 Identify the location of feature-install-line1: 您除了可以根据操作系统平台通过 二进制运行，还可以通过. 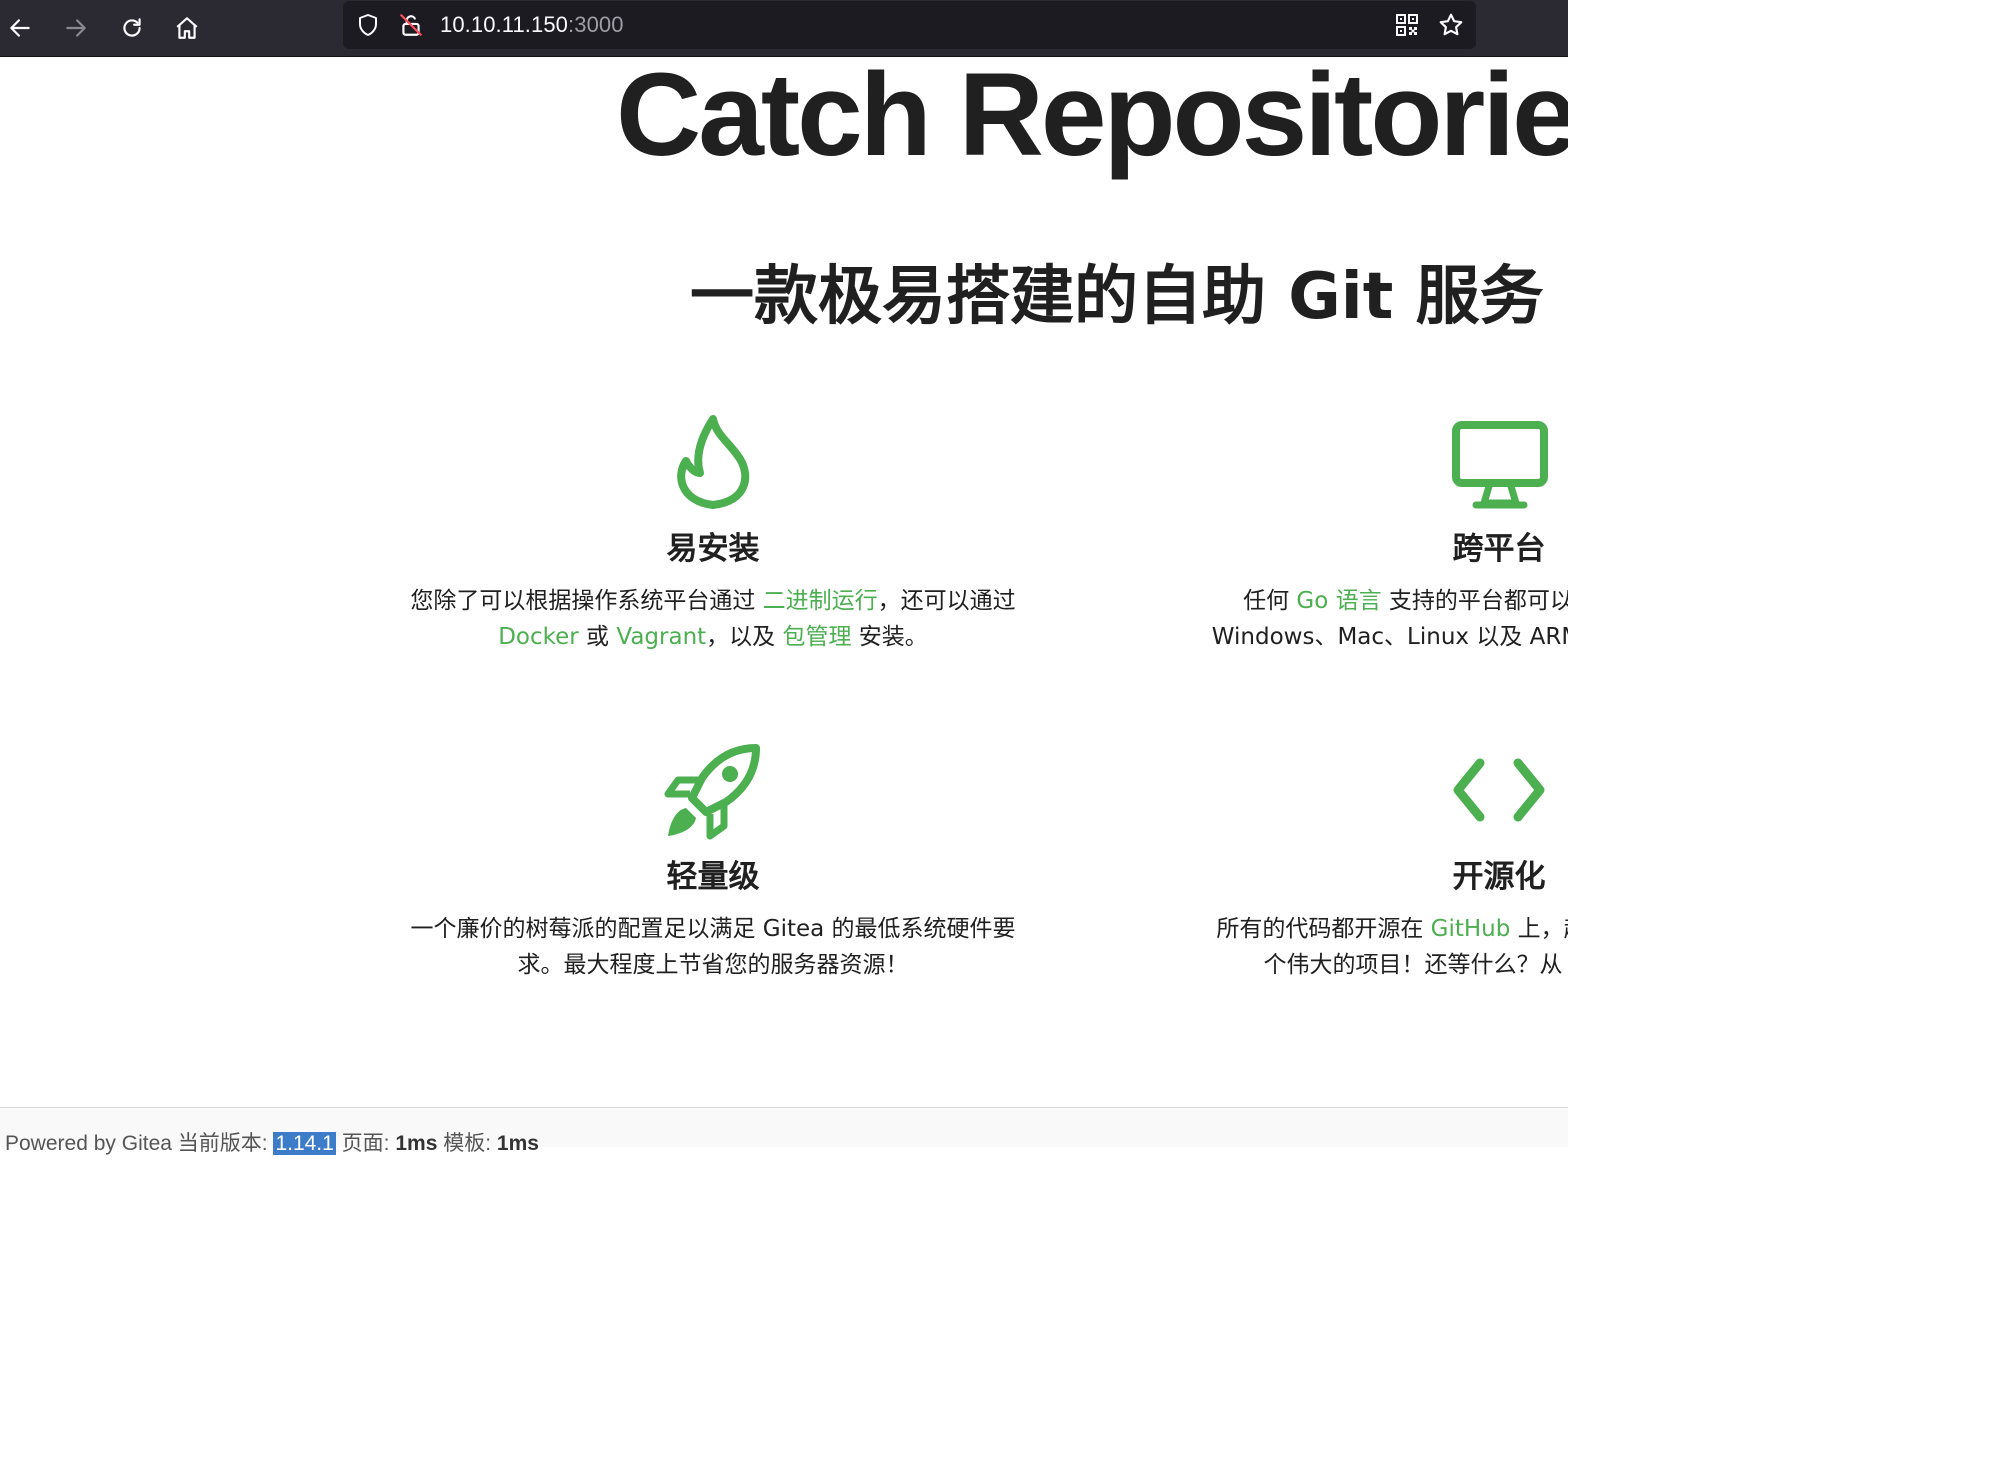
(712, 601).